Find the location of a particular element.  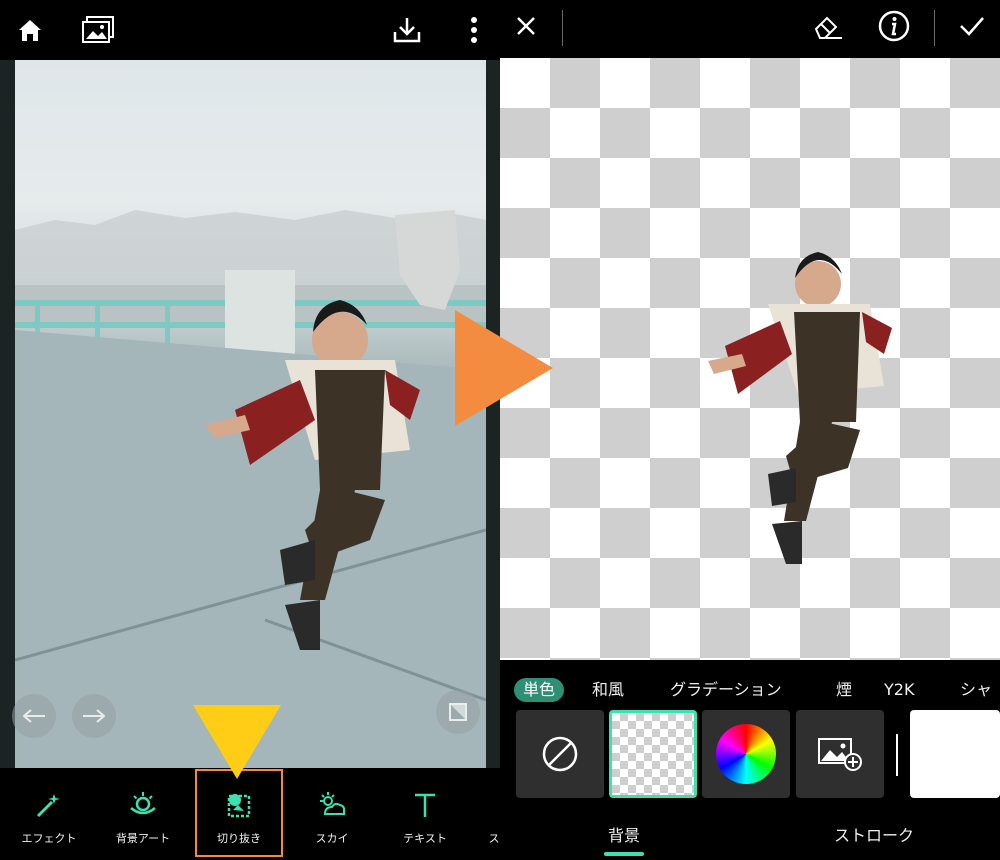

close-icon is located at coordinates (526, 26).